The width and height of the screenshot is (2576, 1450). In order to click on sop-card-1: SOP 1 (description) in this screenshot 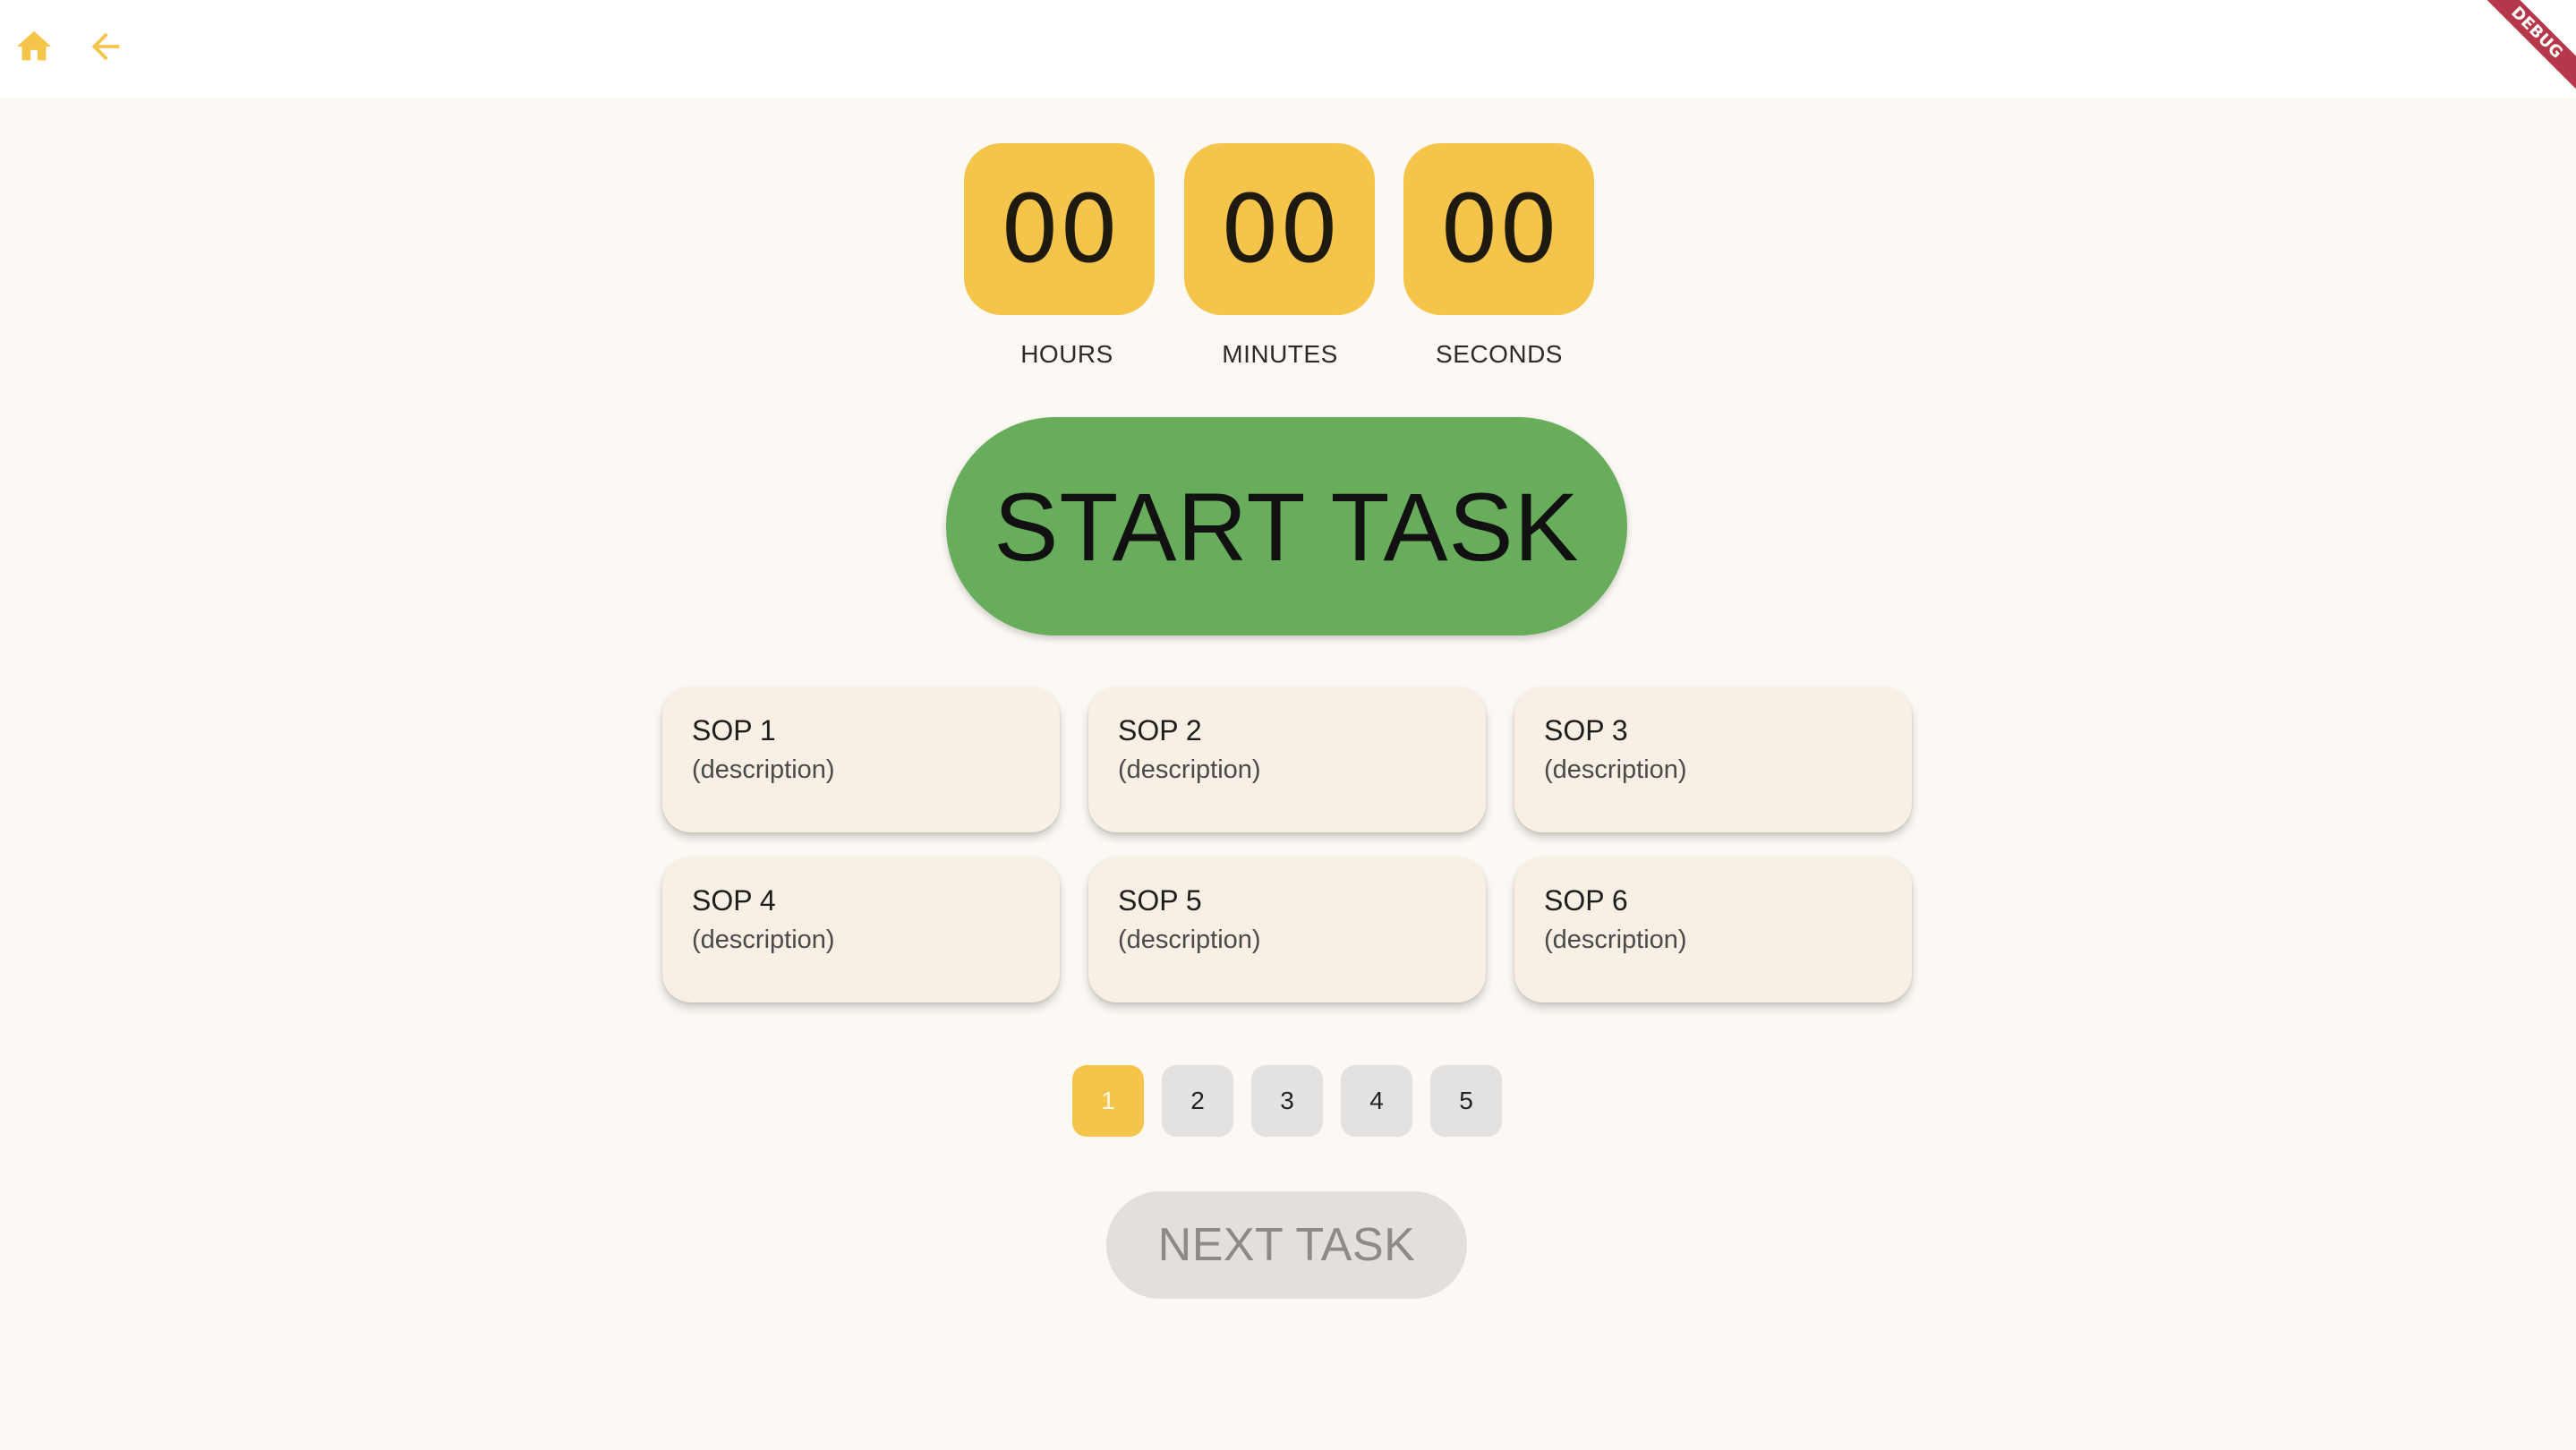, I will do `click(861, 759)`.